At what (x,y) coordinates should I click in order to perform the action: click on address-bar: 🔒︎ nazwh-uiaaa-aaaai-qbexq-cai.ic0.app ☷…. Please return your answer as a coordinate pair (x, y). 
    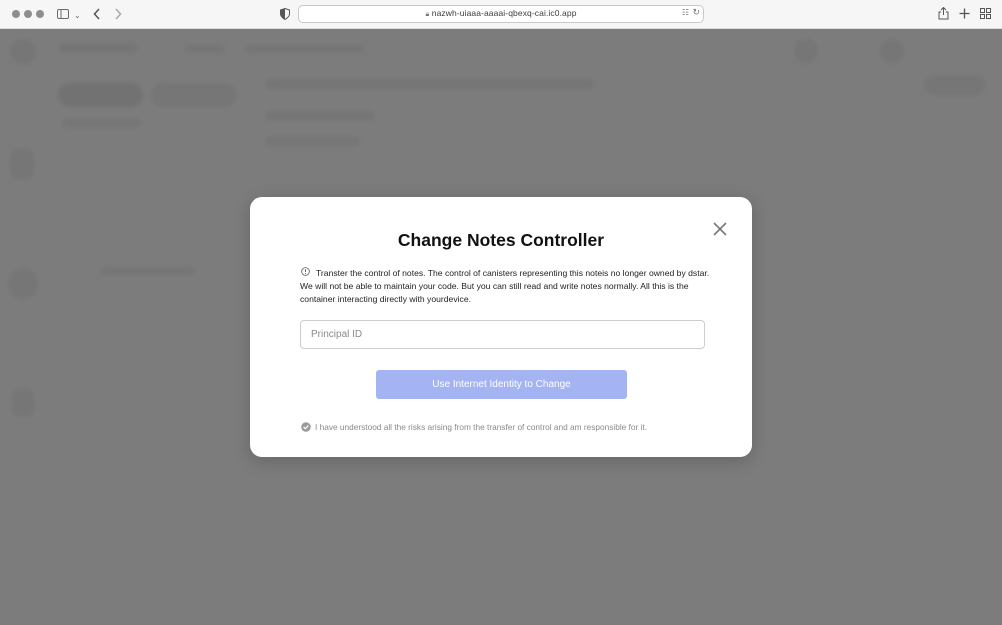
    Looking at the image, I should click on (501, 14).